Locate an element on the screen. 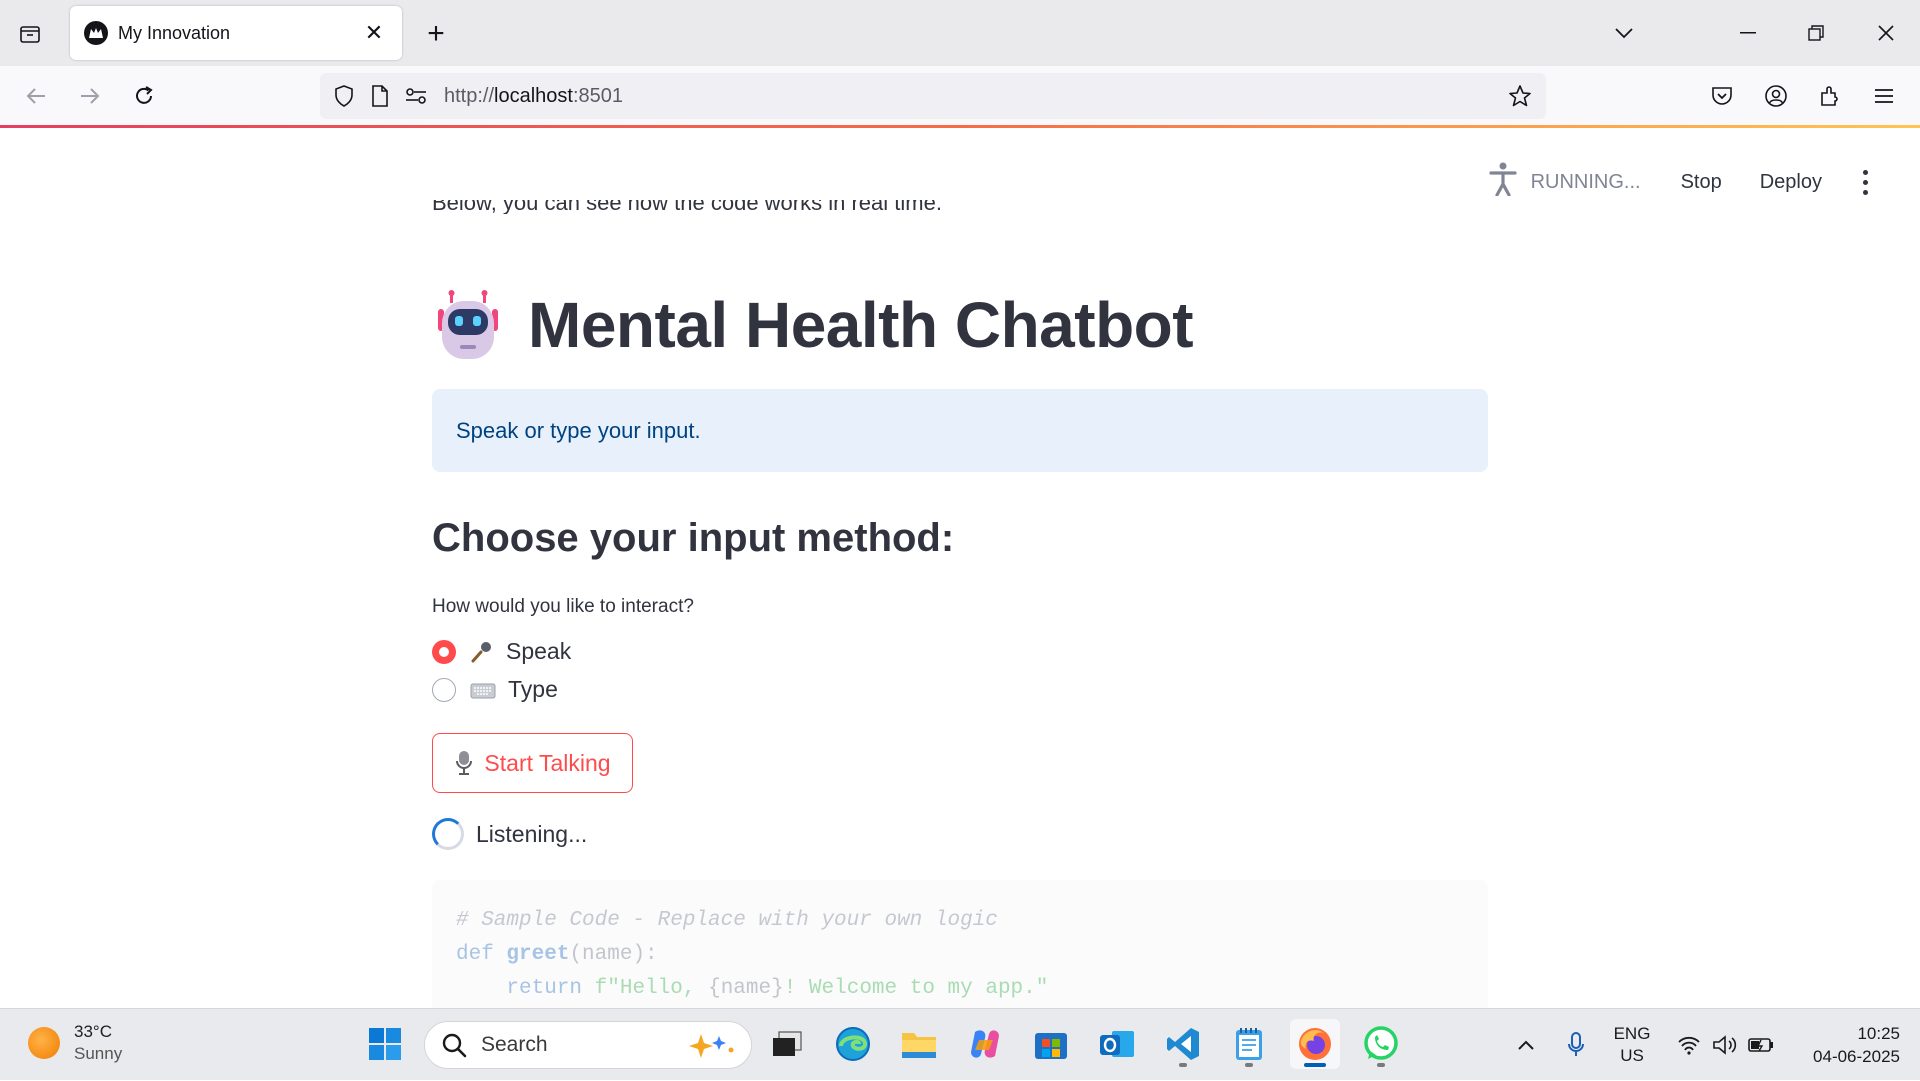 The height and width of the screenshot is (1081, 1920). start-talking-button: Start Talking is located at coordinates (532, 763).